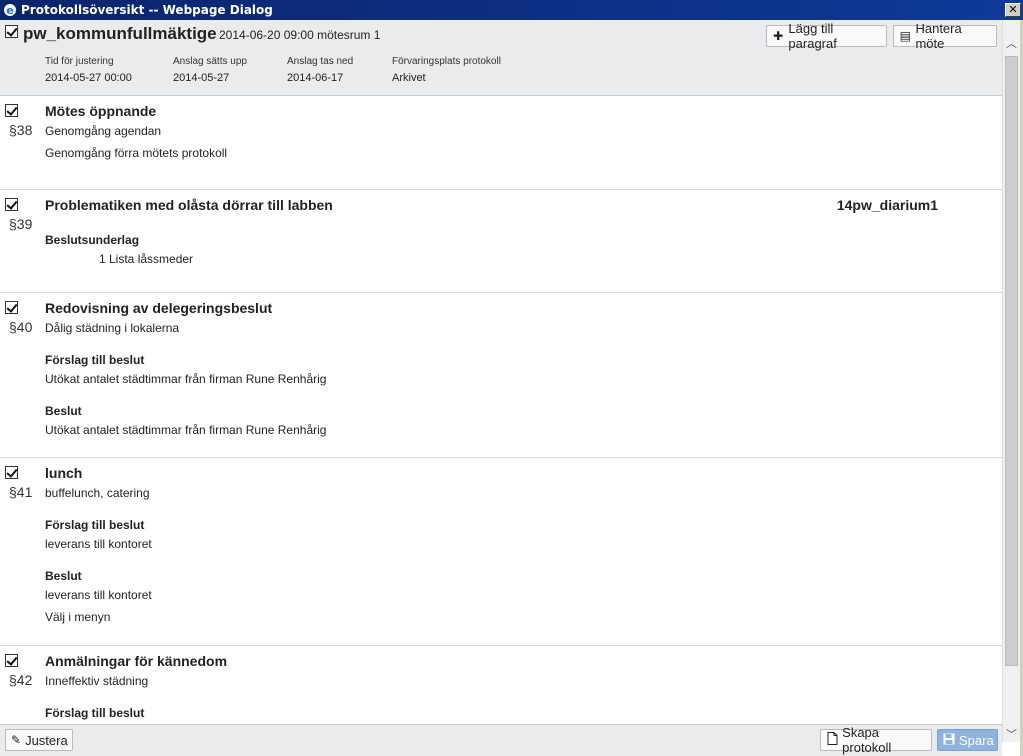  I want to click on save-button: Spara, so click(967, 740).